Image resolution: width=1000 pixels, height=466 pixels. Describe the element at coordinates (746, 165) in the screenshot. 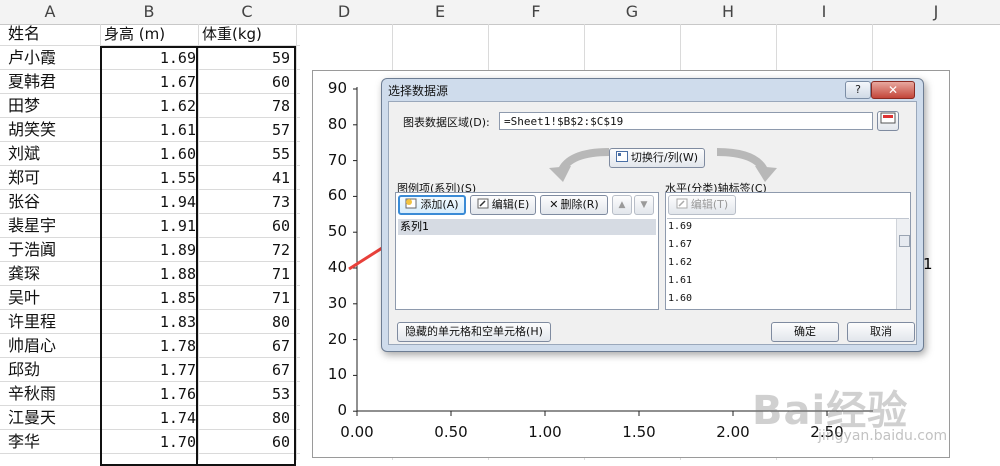

I see `switch-right-arrow-icon` at that location.